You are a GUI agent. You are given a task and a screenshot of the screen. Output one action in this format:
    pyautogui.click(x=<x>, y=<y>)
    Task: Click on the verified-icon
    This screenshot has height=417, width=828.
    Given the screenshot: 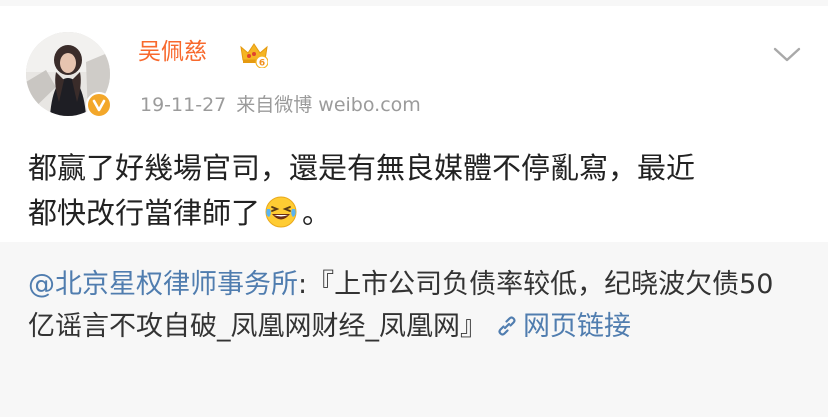 What is the action you would take?
    pyautogui.click(x=99, y=105)
    